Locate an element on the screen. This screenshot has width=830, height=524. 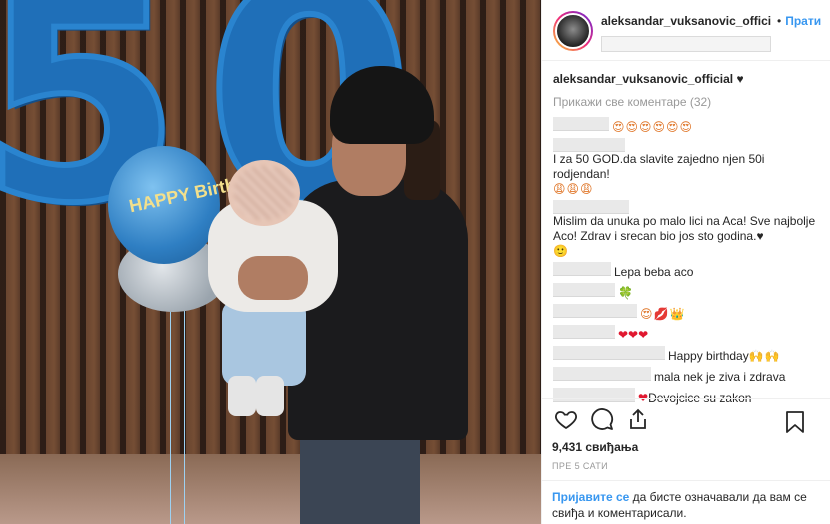
view-all-comments-link: Прикажи све коментаре (32) is located at coordinates (688, 102).